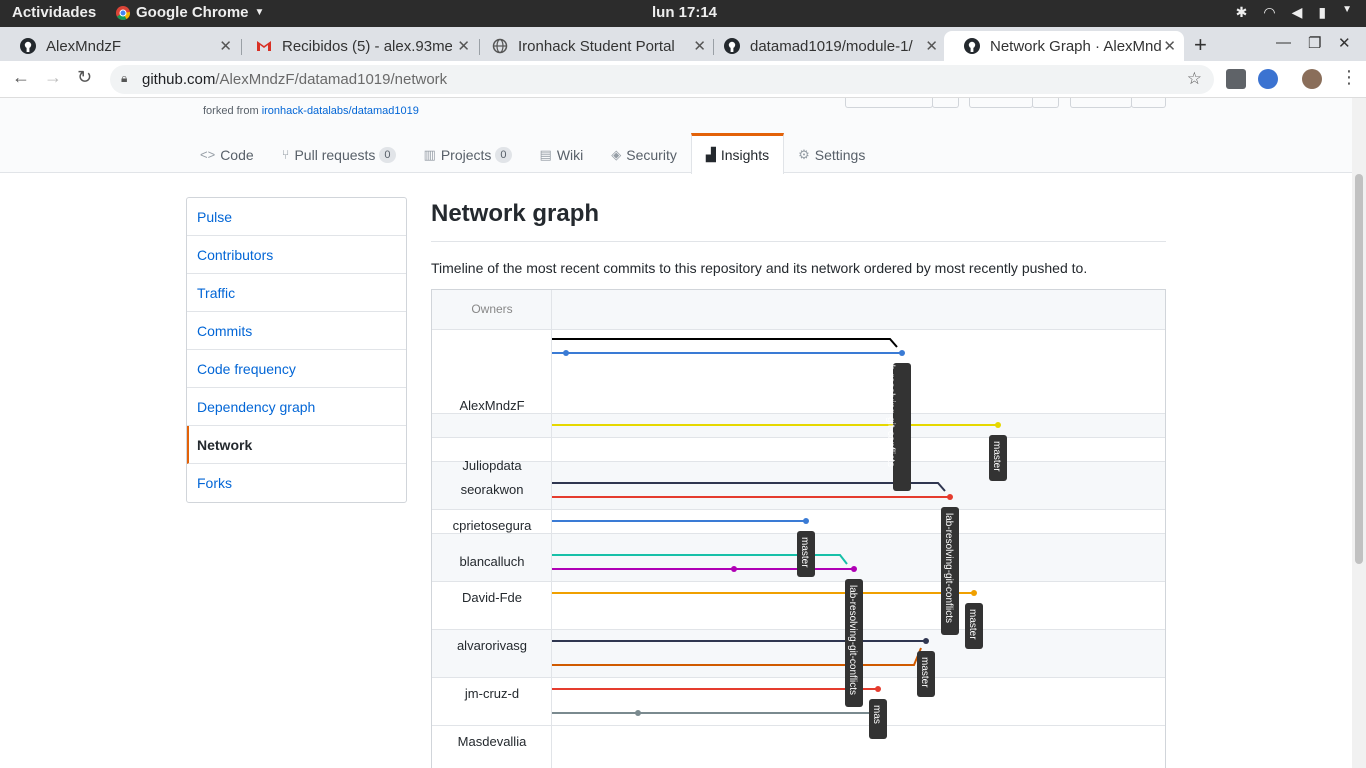 Image resolution: width=1366 pixels, height=768 pixels. What do you see at coordinates (1045, 103) in the screenshot?
I see `star-count` at bounding box center [1045, 103].